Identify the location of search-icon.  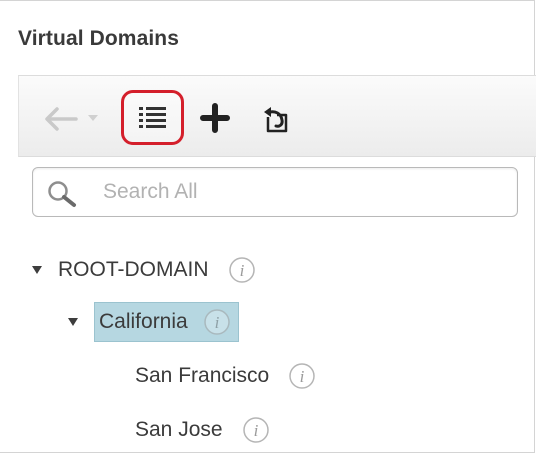
(62, 194).